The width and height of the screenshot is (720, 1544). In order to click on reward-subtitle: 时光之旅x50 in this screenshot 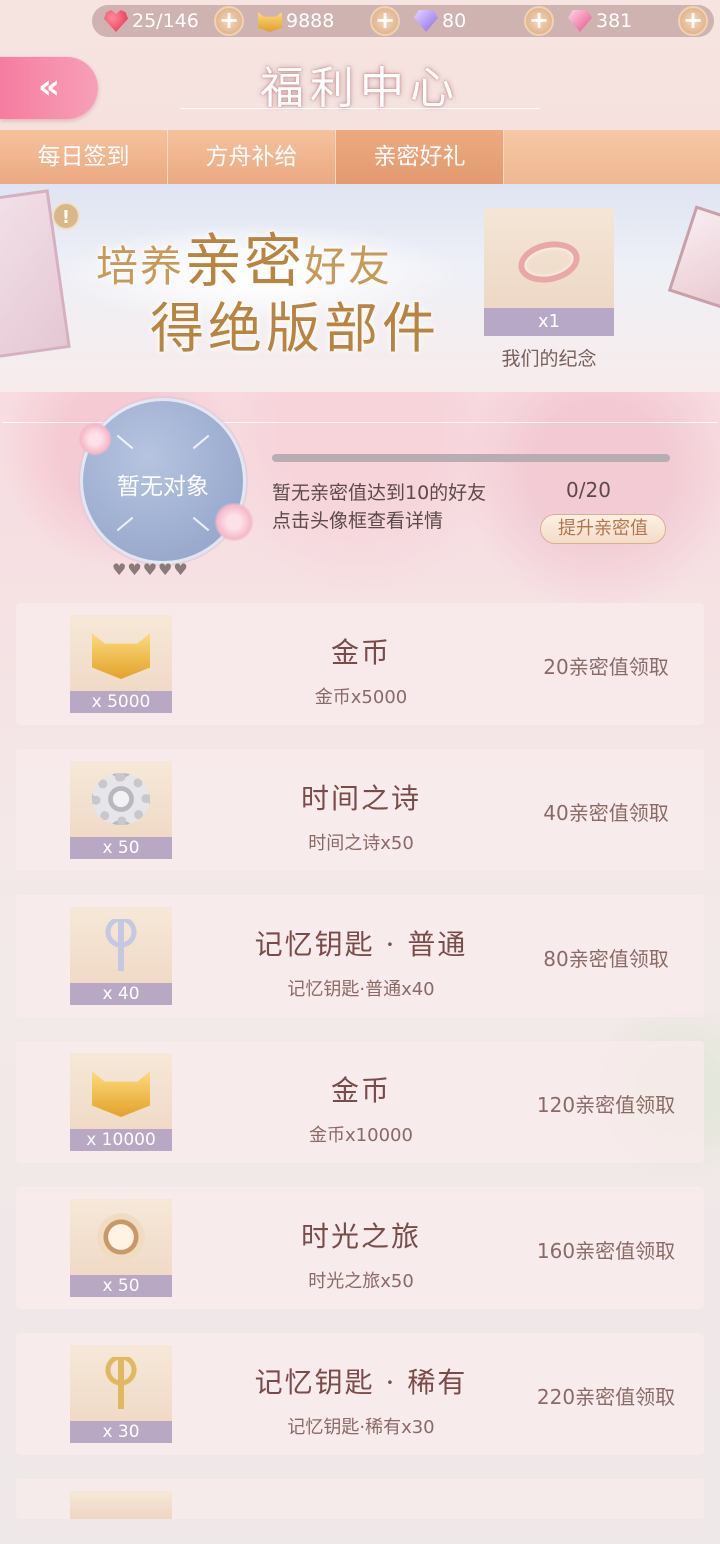, I will do `click(361, 1281)`.